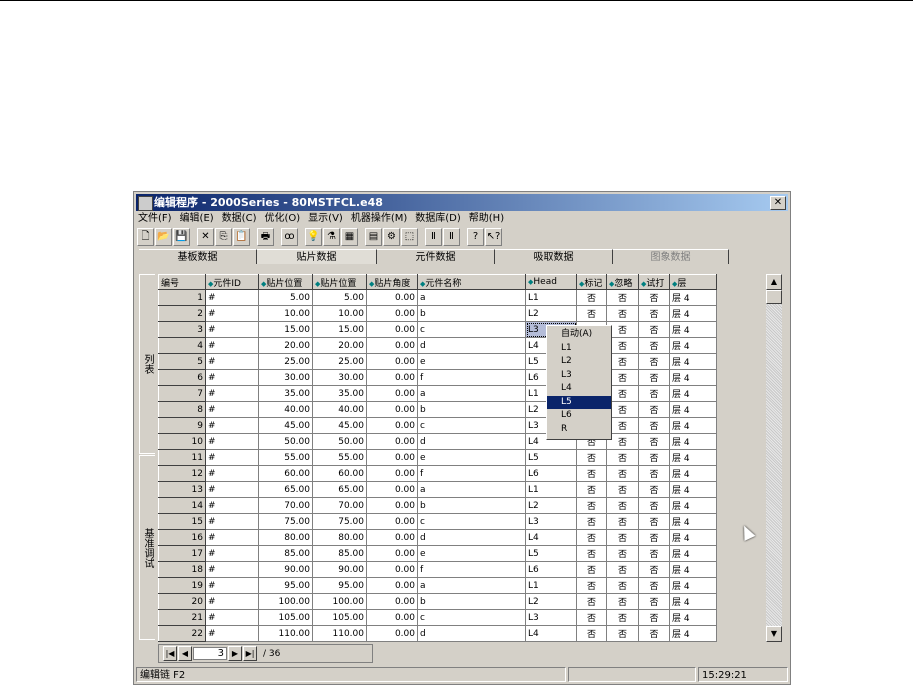 The height and width of the screenshot is (685, 913). Describe the element at coordinates (285, 473) in the screenshot. I see `grid-cell: 60.00` at that location.